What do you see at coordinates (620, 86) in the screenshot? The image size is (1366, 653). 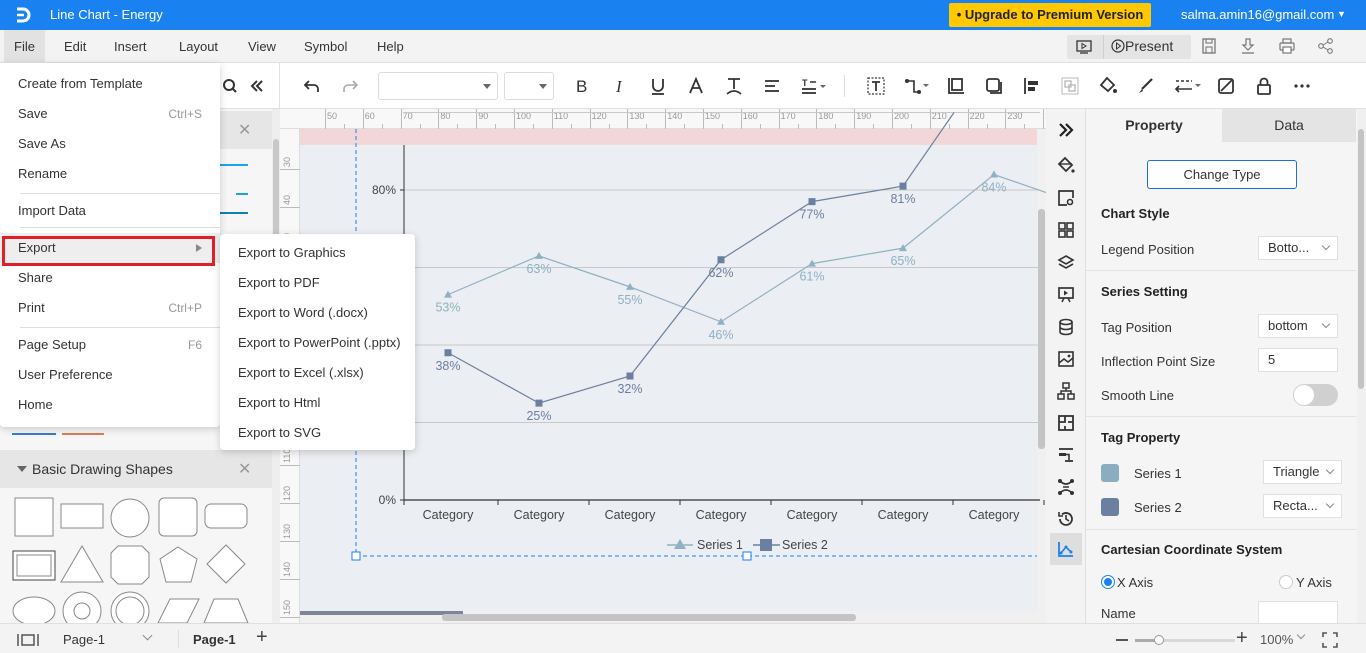 I see `italic-icon: I` at bounding box center [620, 86].